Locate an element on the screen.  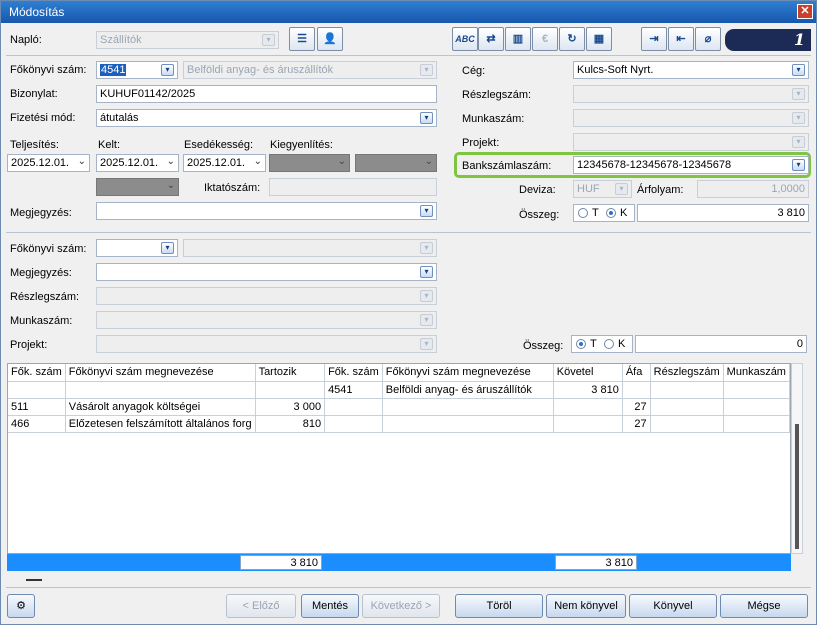
deviza-label: Deviza: is located at coordinates (537, 190).